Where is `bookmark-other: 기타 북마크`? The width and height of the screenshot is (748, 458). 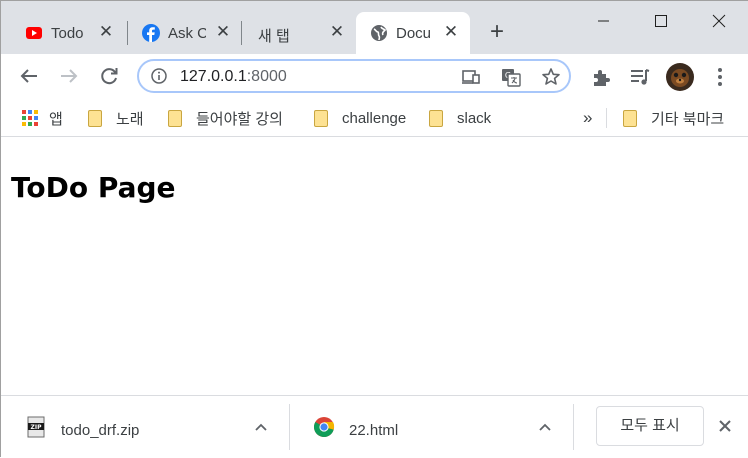
bookmark-other: 기타 북마크 is located at coordinates (673, 118).